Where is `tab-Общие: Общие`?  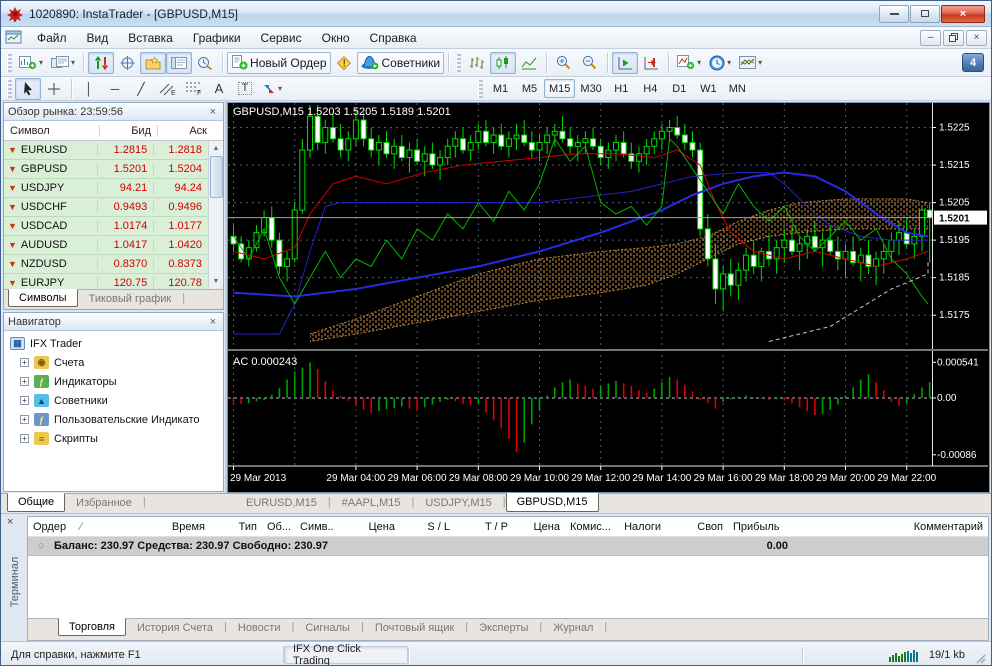 tab-Общие: Общие is located at coordinates (36, 502).